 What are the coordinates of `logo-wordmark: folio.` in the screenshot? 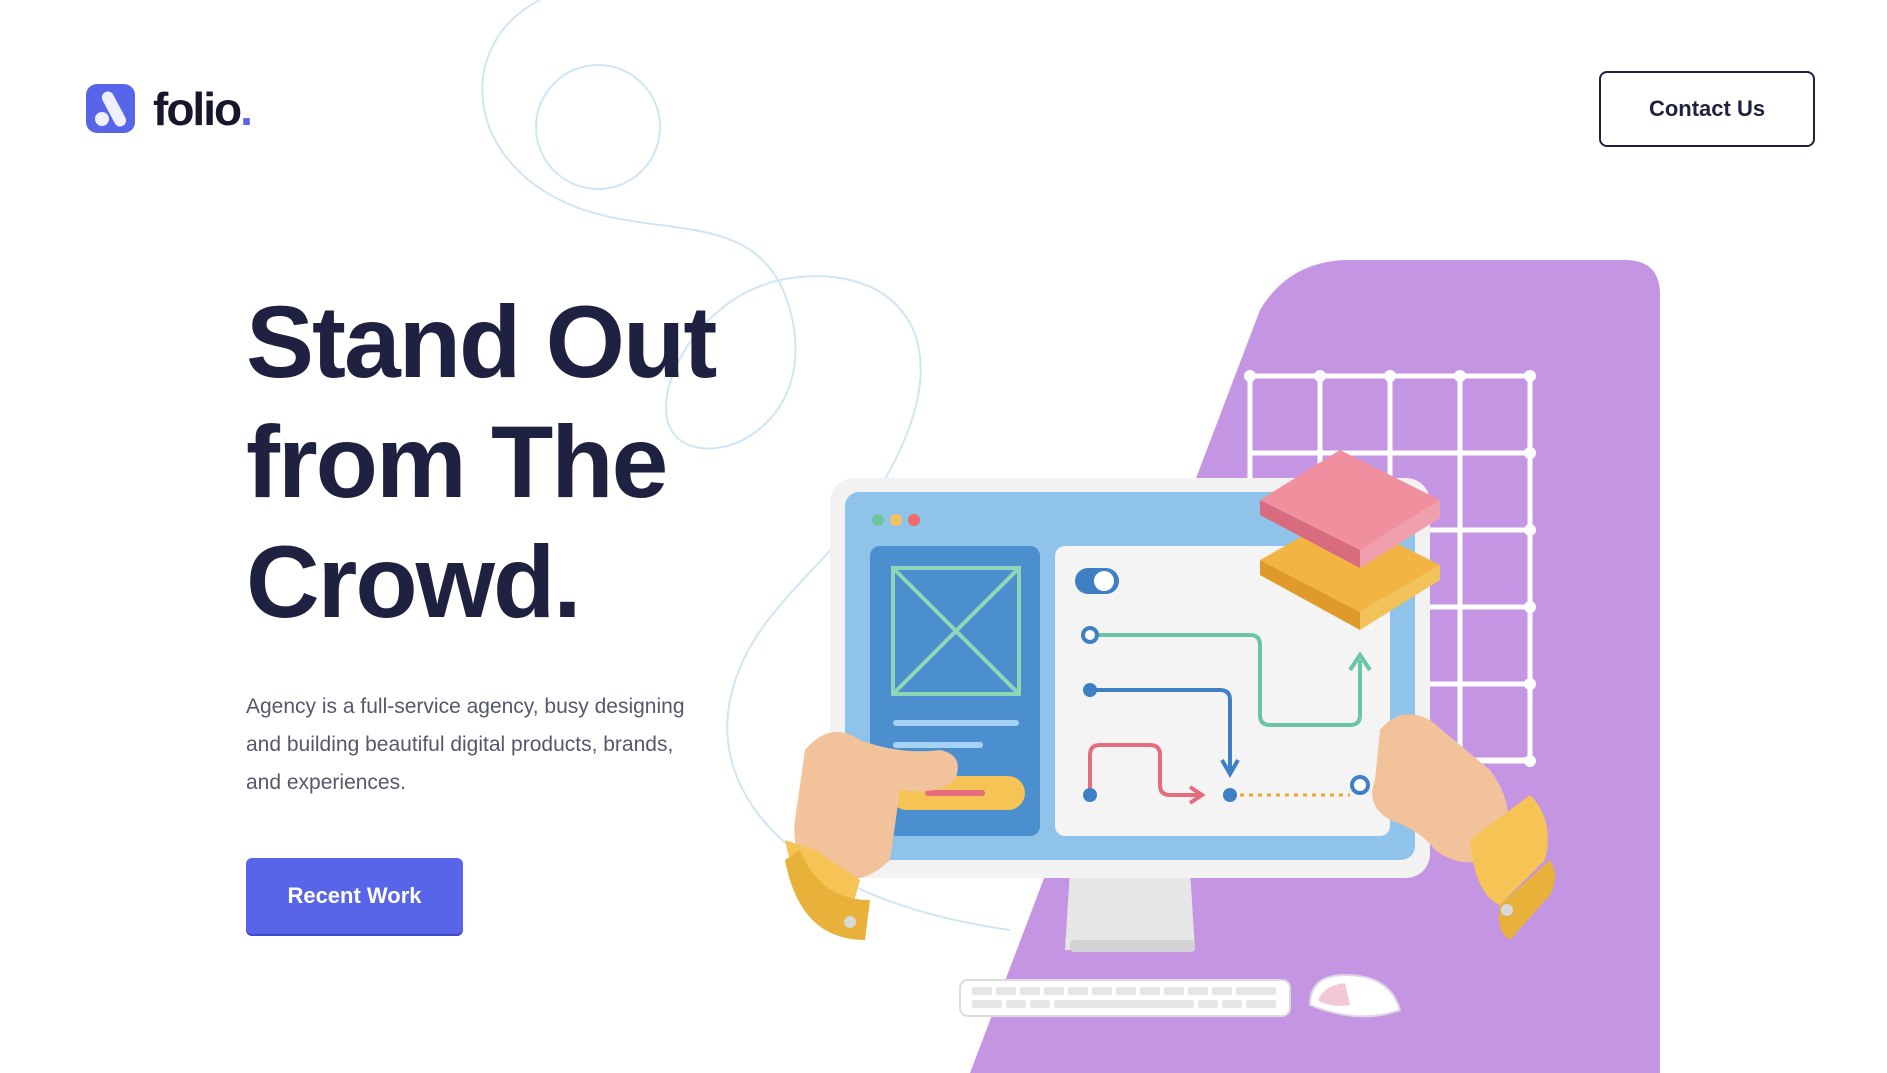 It's located at (203, 108).